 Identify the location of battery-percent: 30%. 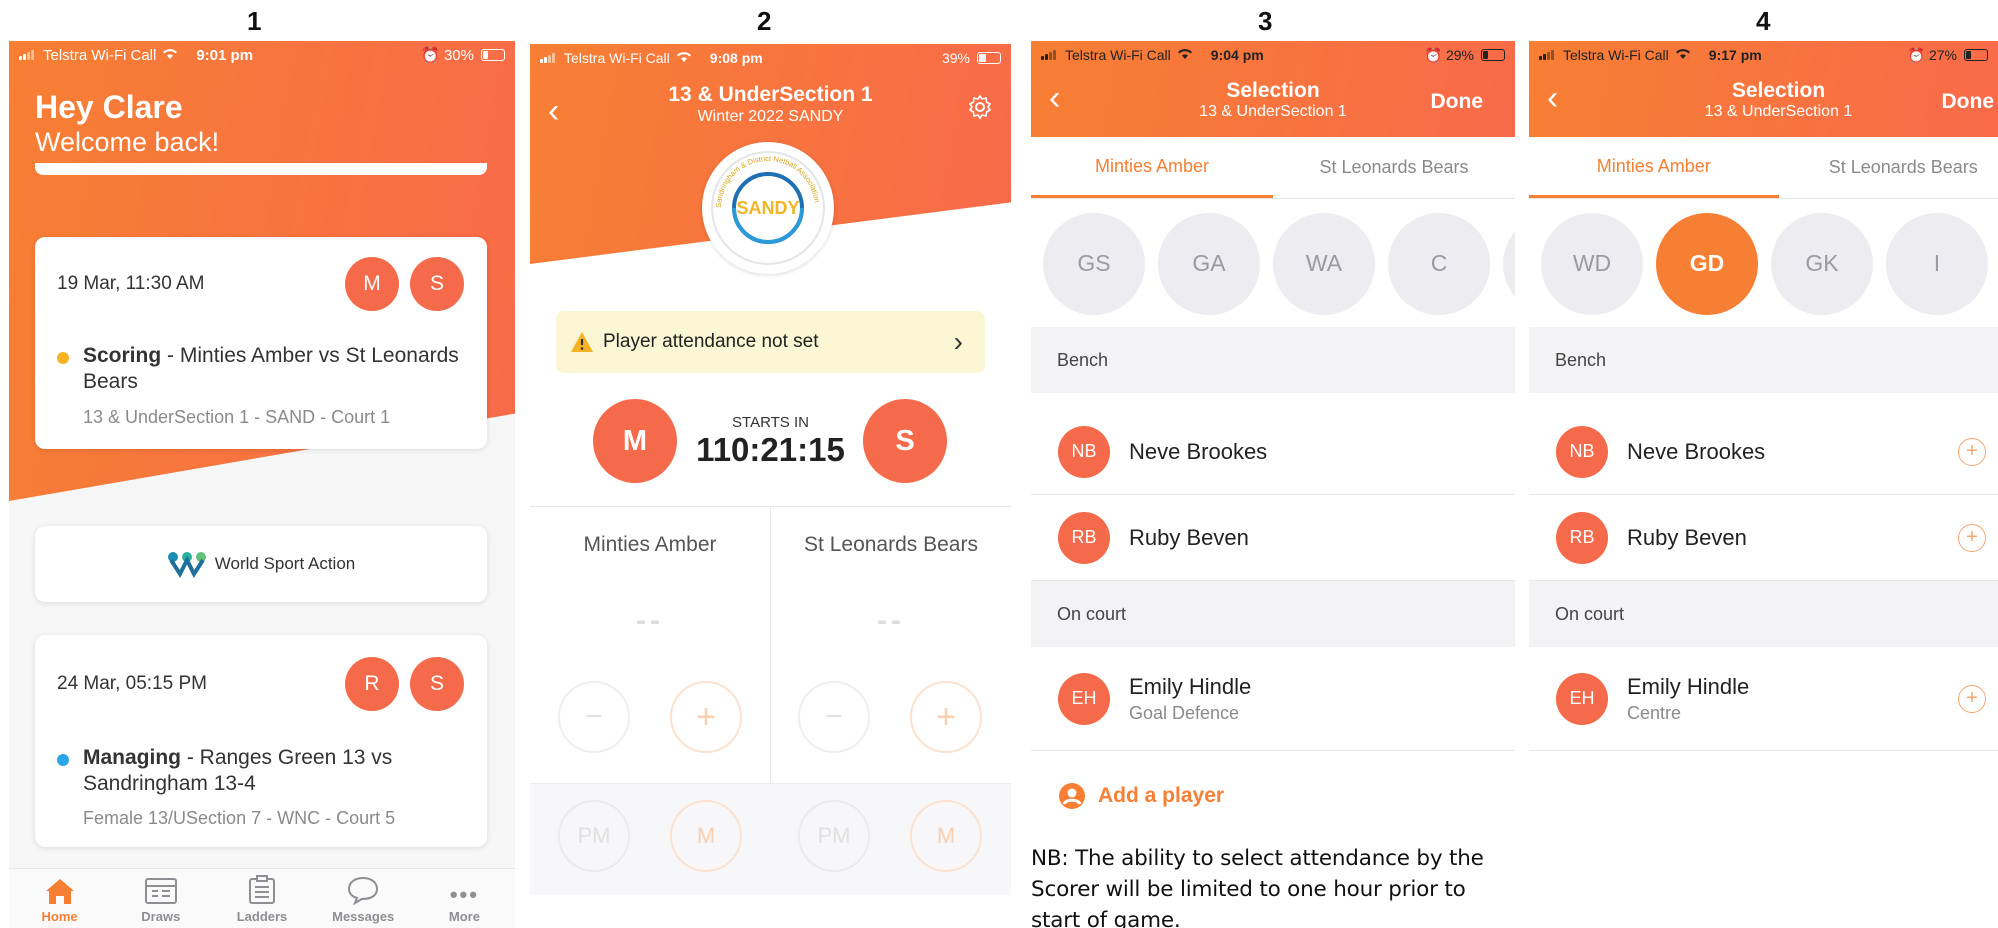
(458, 55).